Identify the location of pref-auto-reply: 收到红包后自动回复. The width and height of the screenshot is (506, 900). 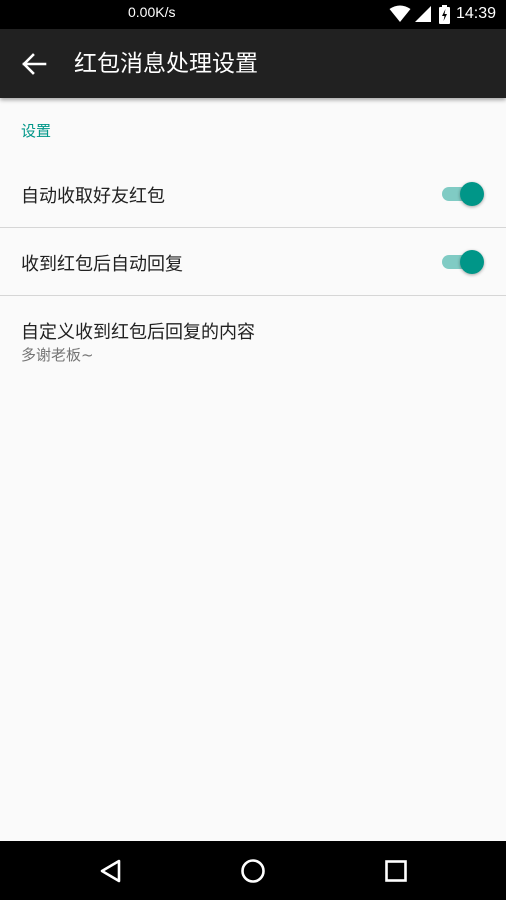
(253, 261).